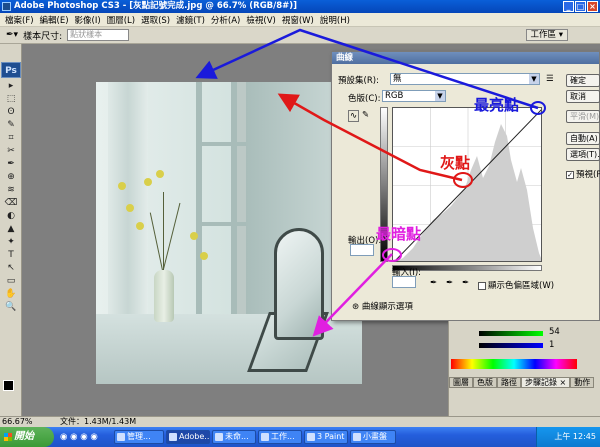 Image resolution: width=600 pixels, height=447 pixels. What do you see at coordinates (6, 6) in the screenshot?
I see `app-icon` at bounding box center [6, 6].